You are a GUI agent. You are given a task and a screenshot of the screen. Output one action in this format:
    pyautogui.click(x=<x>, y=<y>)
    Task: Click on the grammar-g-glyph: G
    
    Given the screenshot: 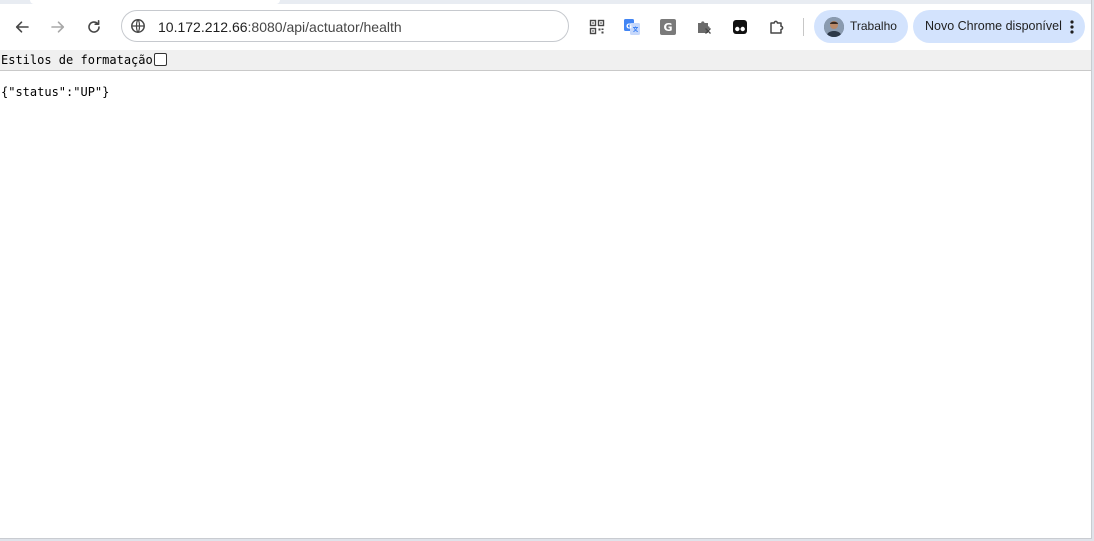 What is the action you would take?
    pyautogui.click(x=668, y=27)
    